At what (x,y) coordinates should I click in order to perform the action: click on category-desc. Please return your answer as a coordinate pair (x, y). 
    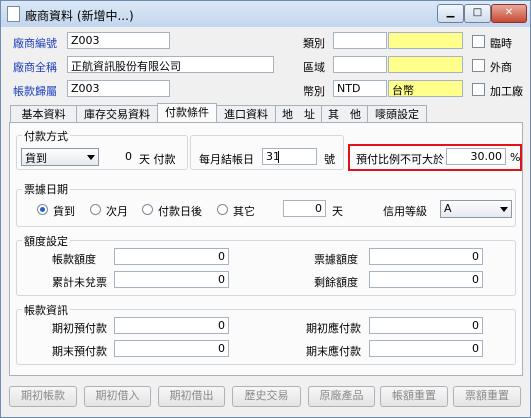
    Looking at the image, I should click on (425, 40).